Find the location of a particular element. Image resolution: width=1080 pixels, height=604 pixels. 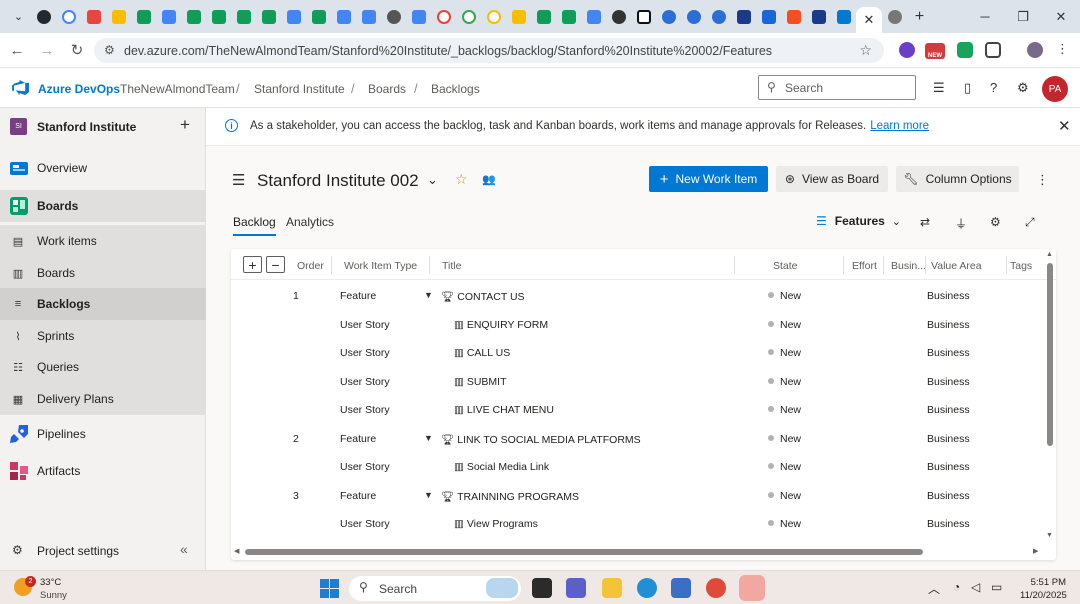

wifi-icon: ◔ is located at coordinates (956, 587).